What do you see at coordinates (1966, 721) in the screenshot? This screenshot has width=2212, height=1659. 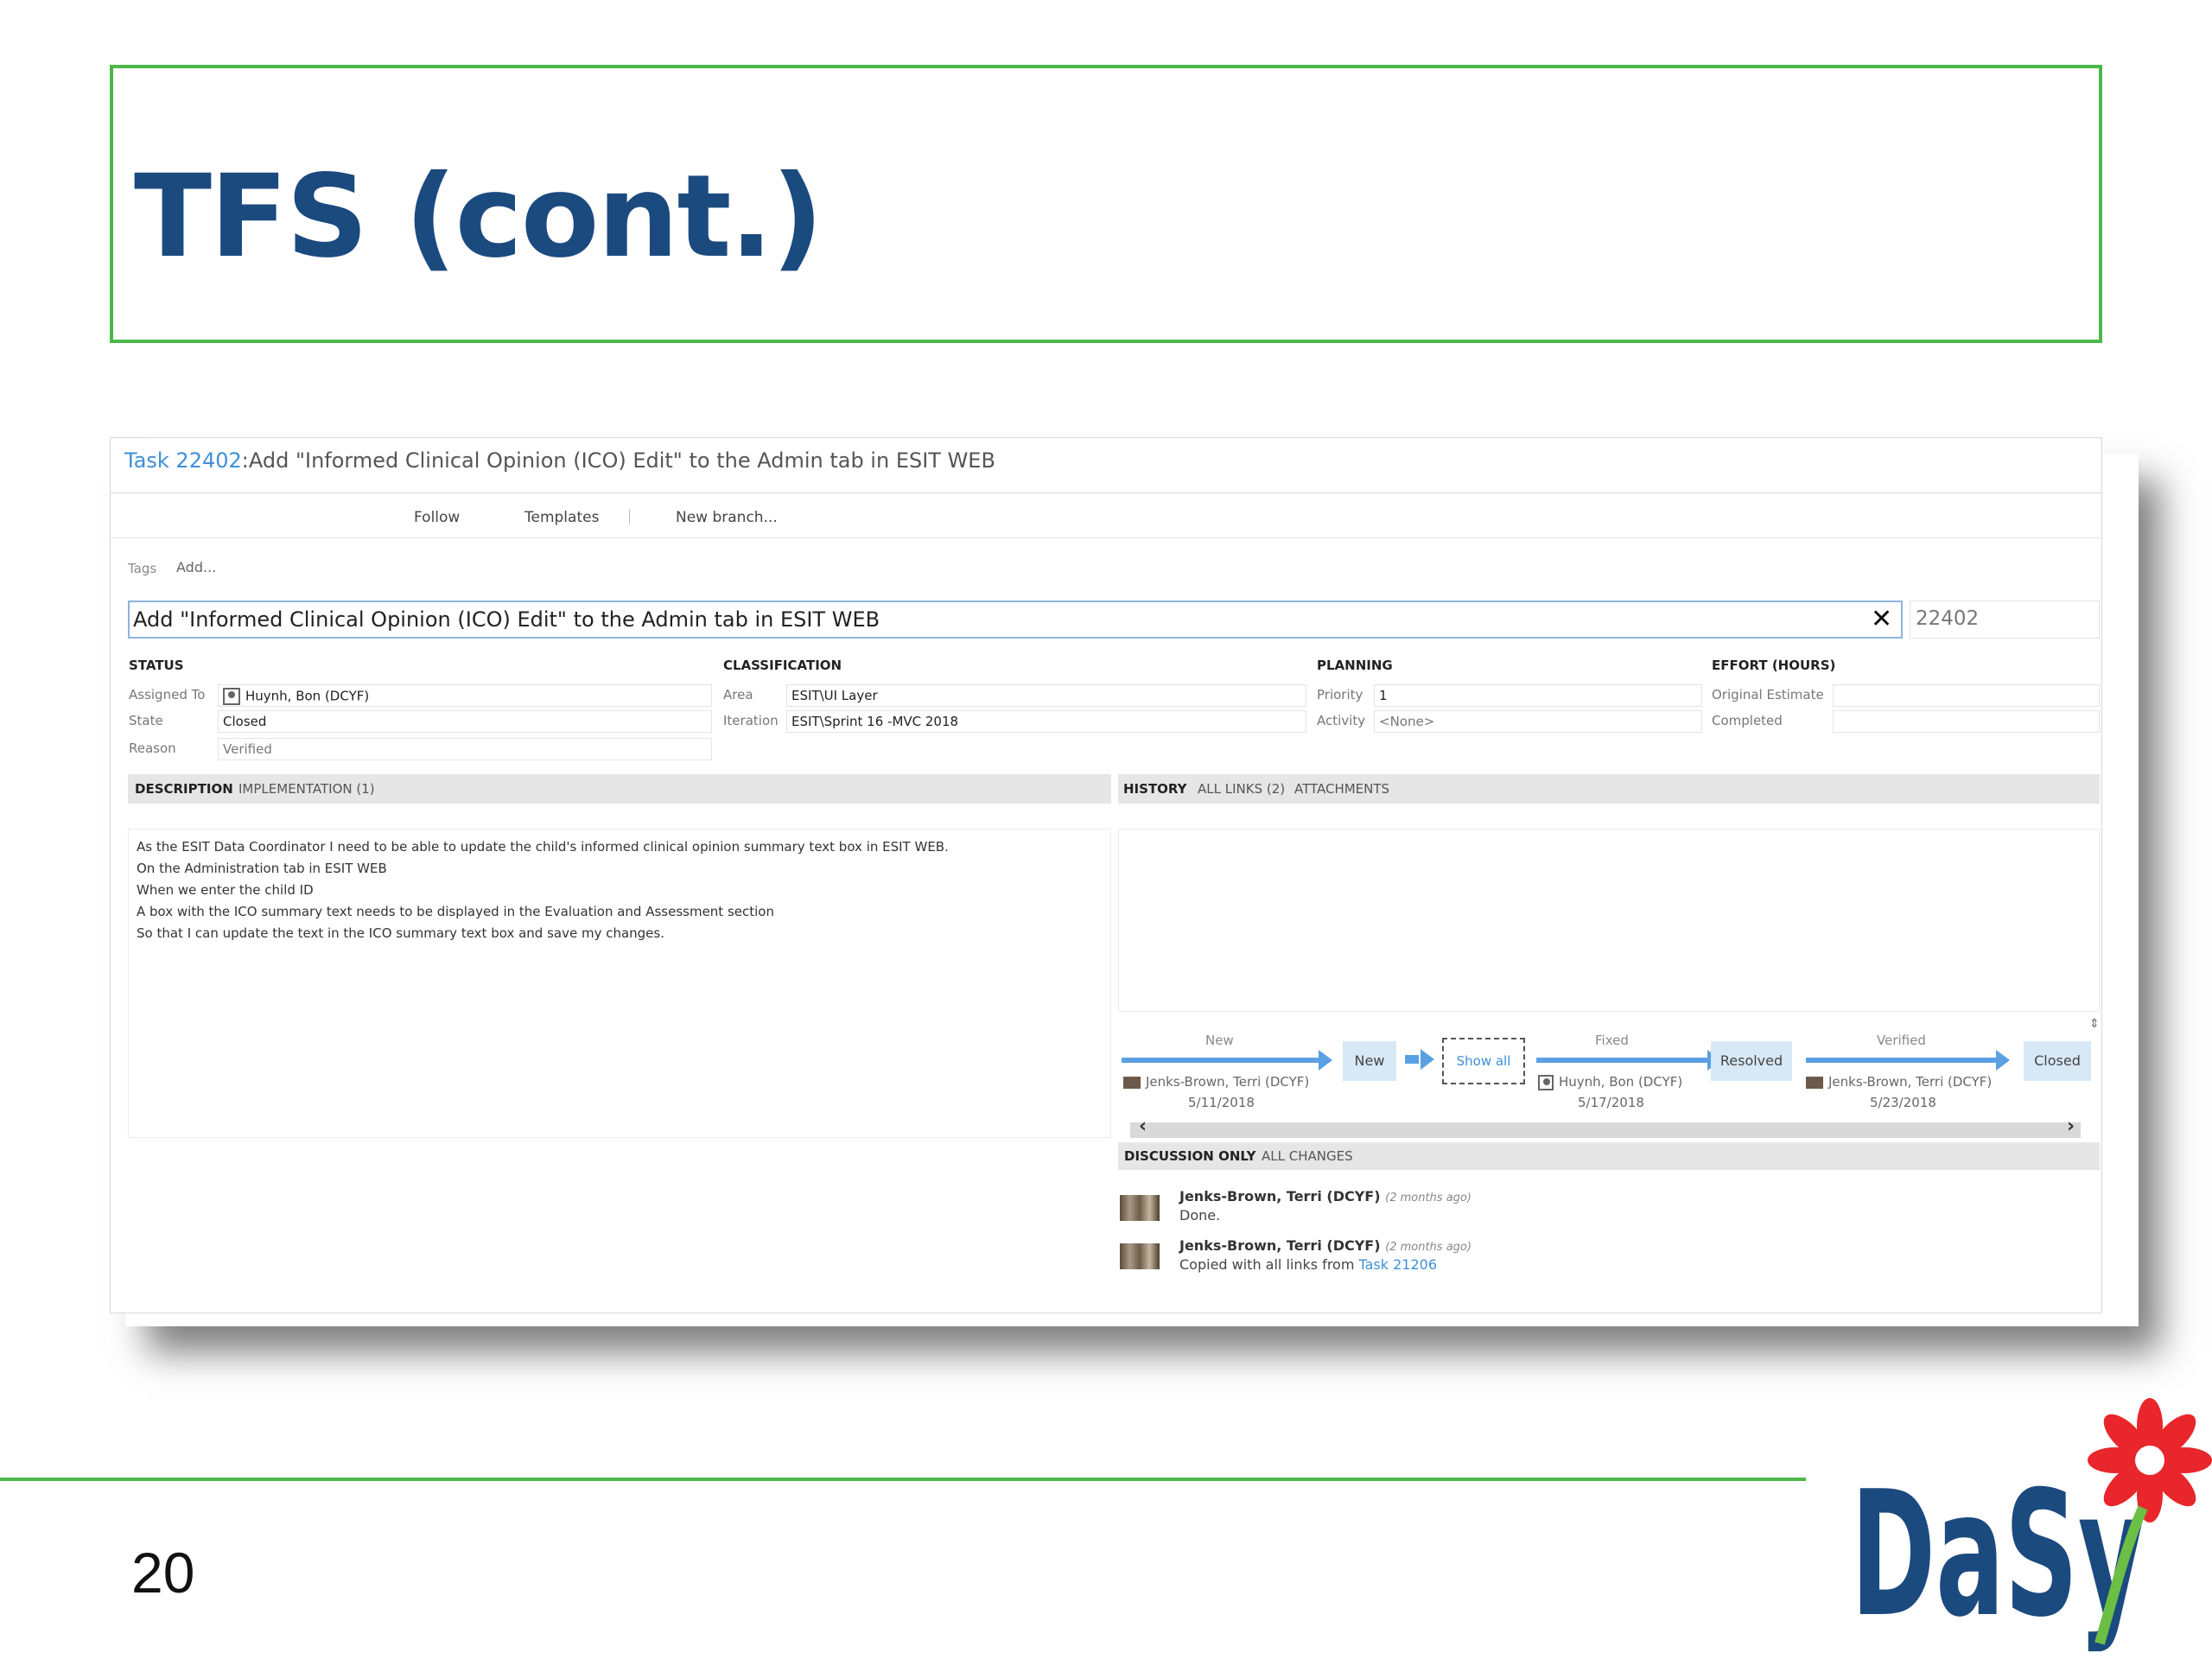 I see `completed-field` at bounding box center [1966, 721].